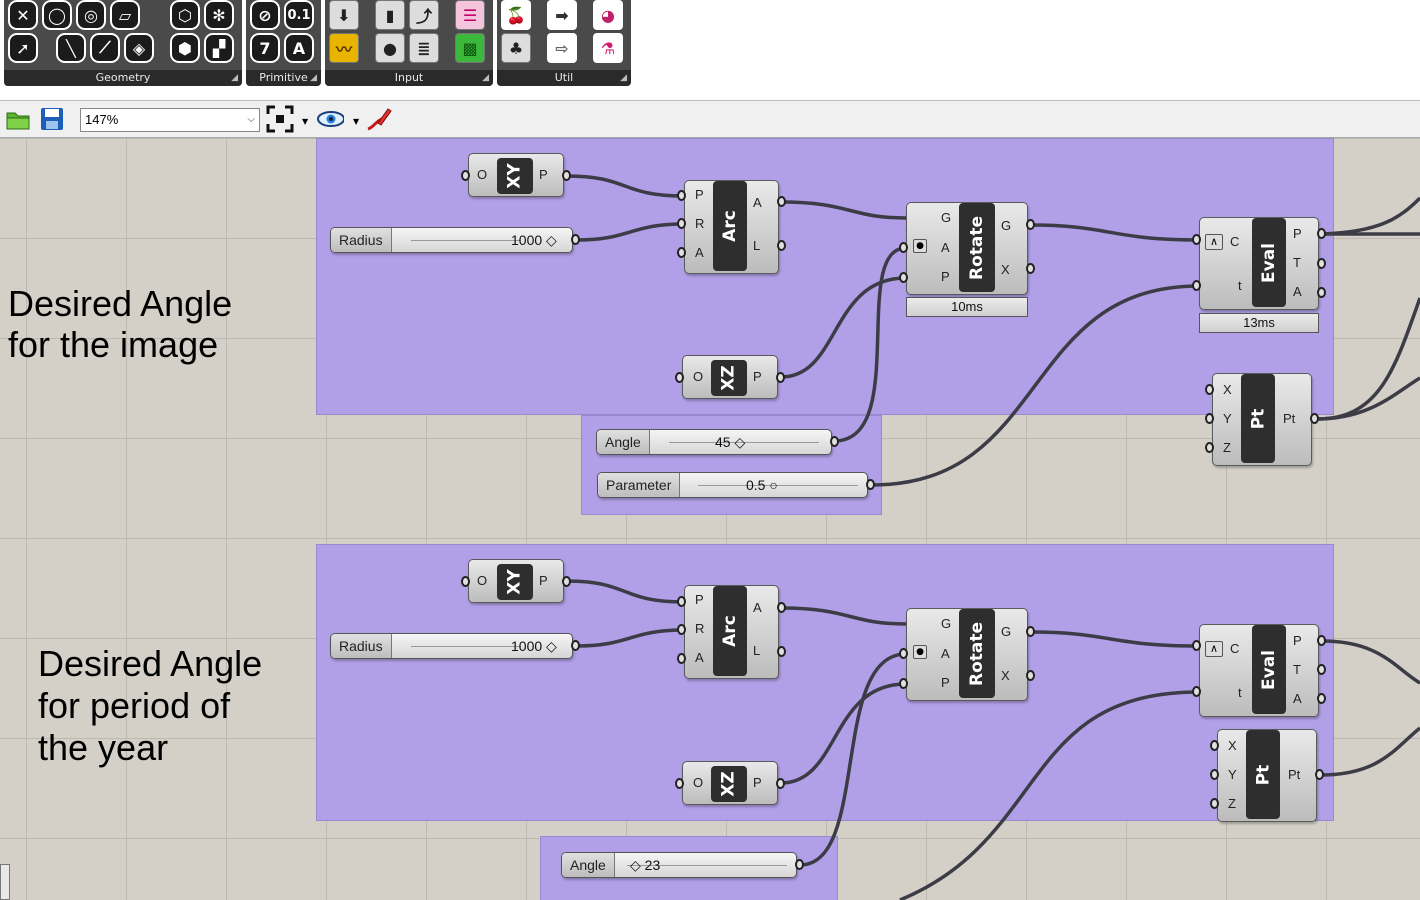 The height and width of the screenshot is (900, 1420). I want to click on text-param-icon: A, so click(299, 48).